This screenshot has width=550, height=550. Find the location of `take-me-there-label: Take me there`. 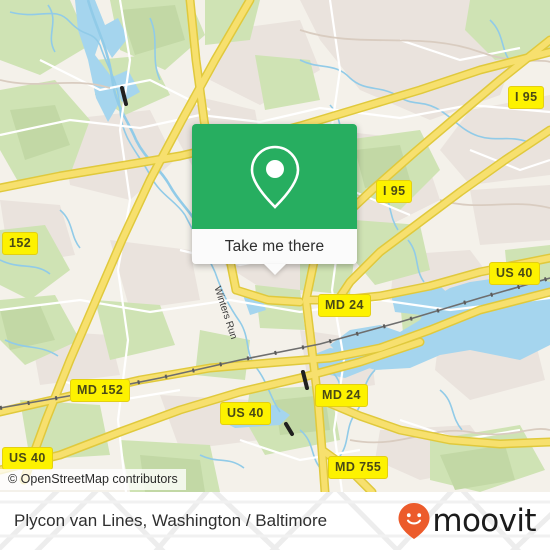

take-me-there-label: Take me there is located at coordinates (274, 246).